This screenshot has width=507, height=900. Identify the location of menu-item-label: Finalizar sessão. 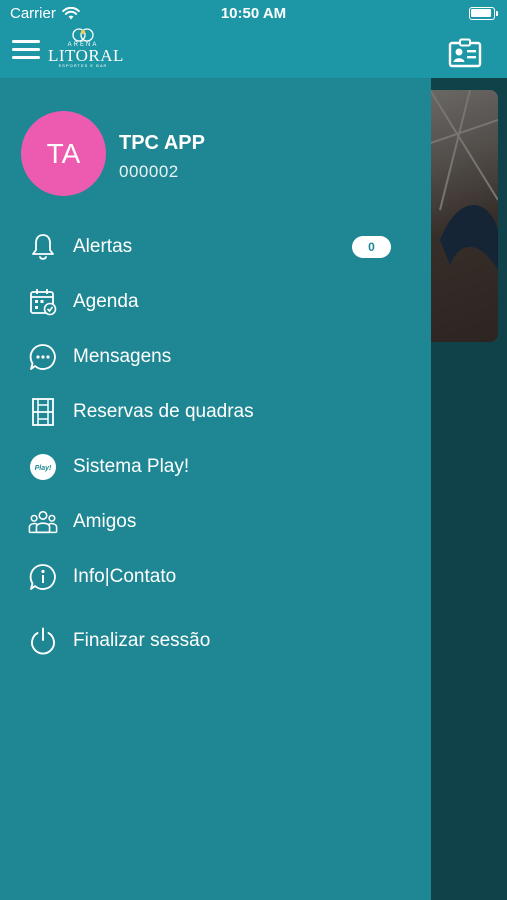
(142, 640).